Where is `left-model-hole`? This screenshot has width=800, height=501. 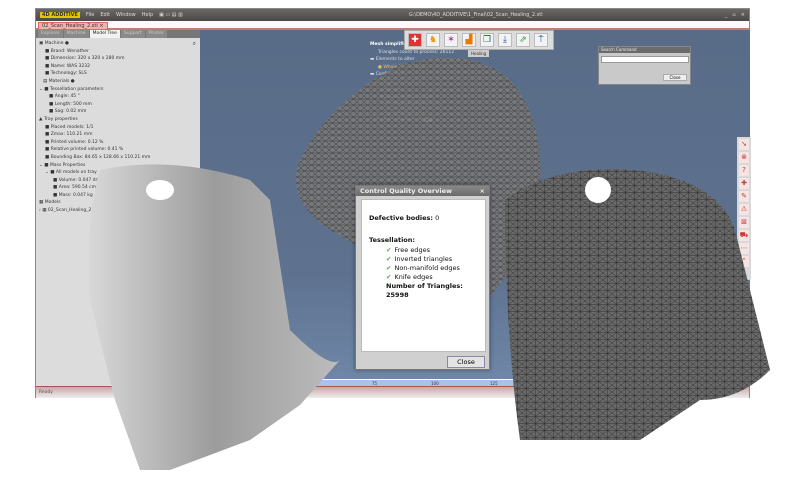 left-model-hole is located at coordinates (160, 190).